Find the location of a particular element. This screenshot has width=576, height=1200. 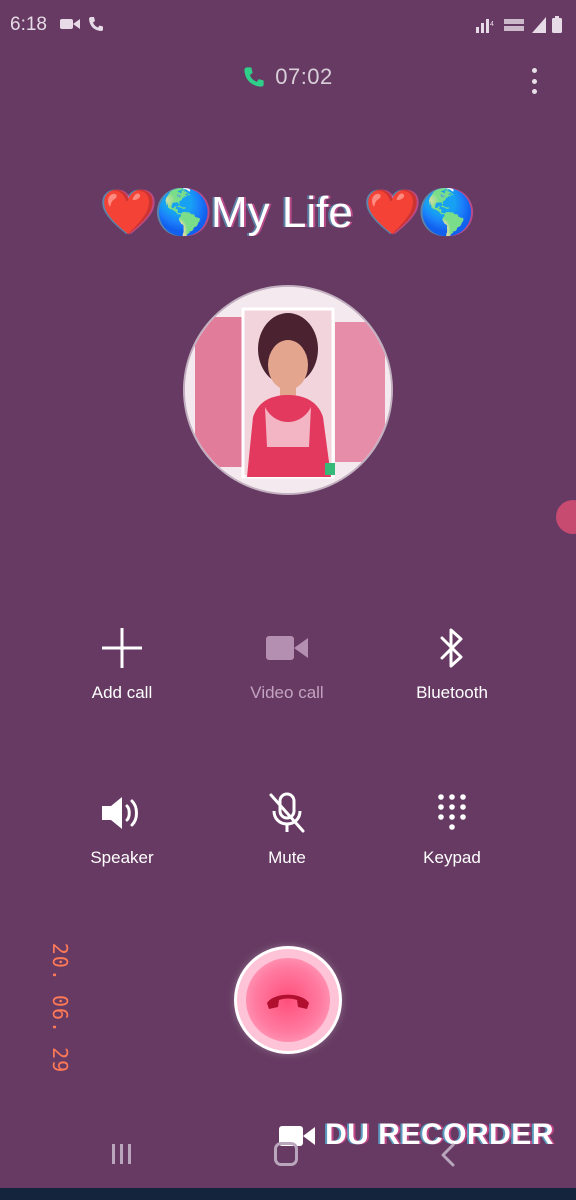

status-bar: 6:18 4 is located at coordinates (288, 24).